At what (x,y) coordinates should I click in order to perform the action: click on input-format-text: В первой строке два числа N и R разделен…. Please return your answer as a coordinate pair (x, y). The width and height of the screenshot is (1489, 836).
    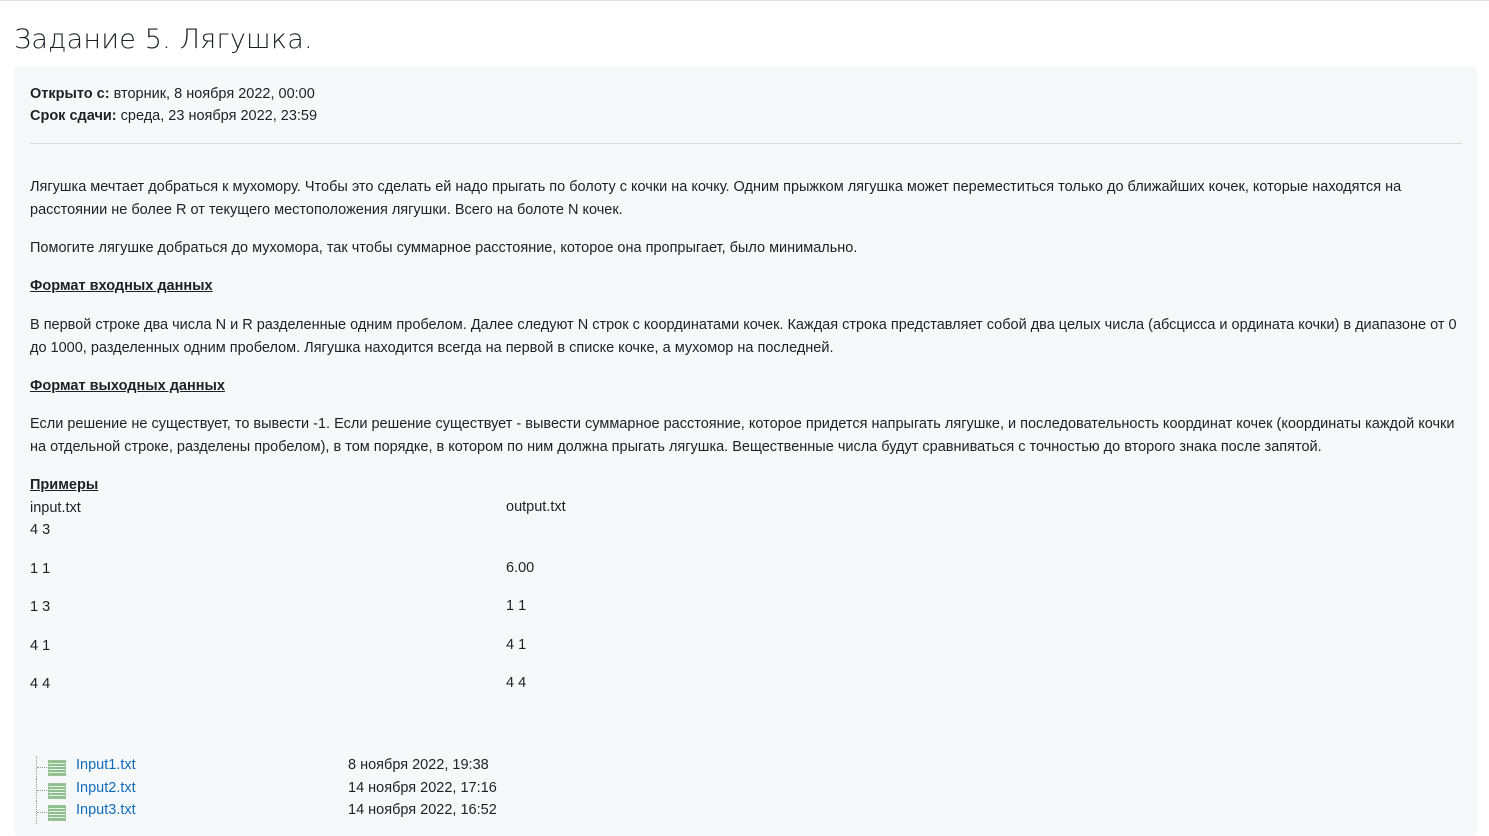
    Looking at the image, I should click on (743, 336).